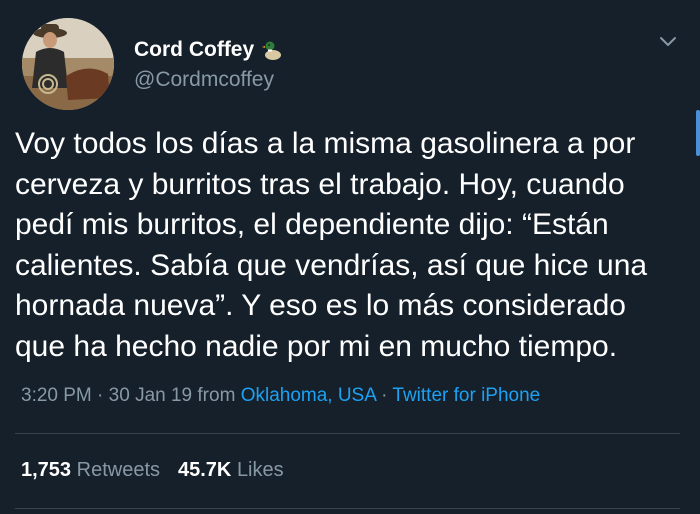 The height and width of the screenshot is (514, 700). Describe the element at coordinates (668, 42) in the screenshot. I see `chevron-down-icon` at that location.